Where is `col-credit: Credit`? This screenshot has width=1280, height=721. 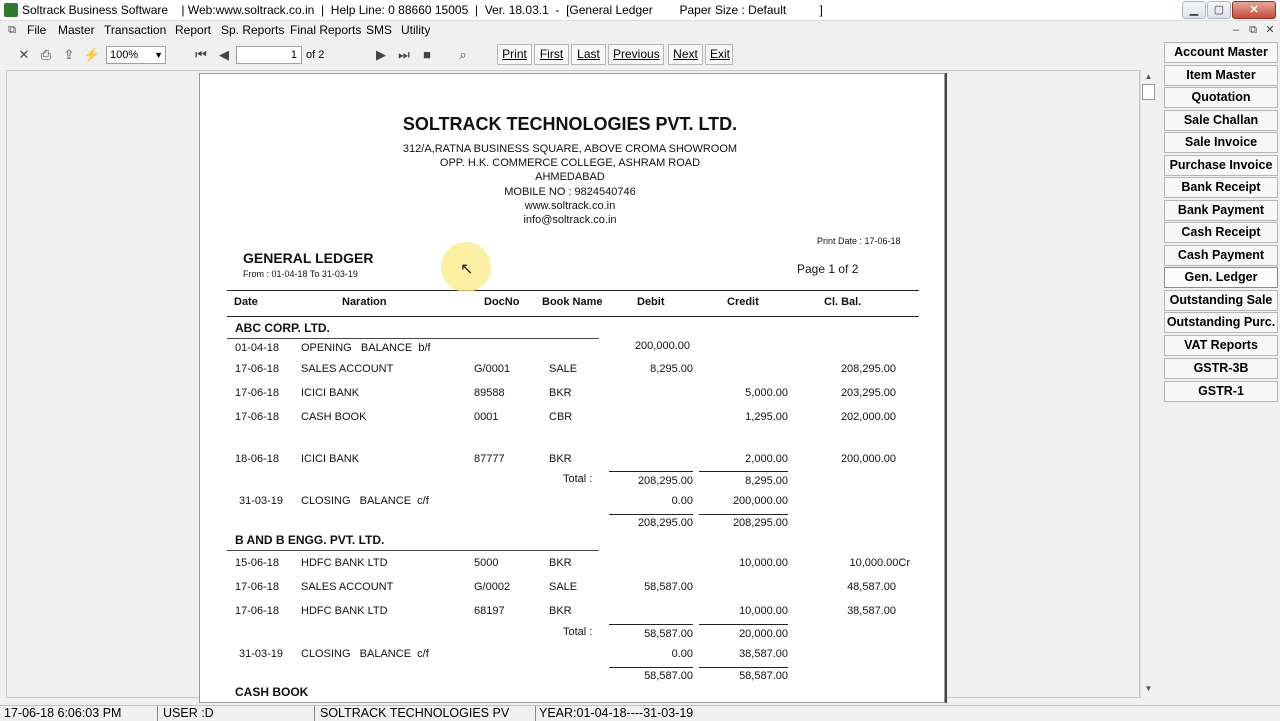 col-credit: Credit is located at coordinates (743, 302).